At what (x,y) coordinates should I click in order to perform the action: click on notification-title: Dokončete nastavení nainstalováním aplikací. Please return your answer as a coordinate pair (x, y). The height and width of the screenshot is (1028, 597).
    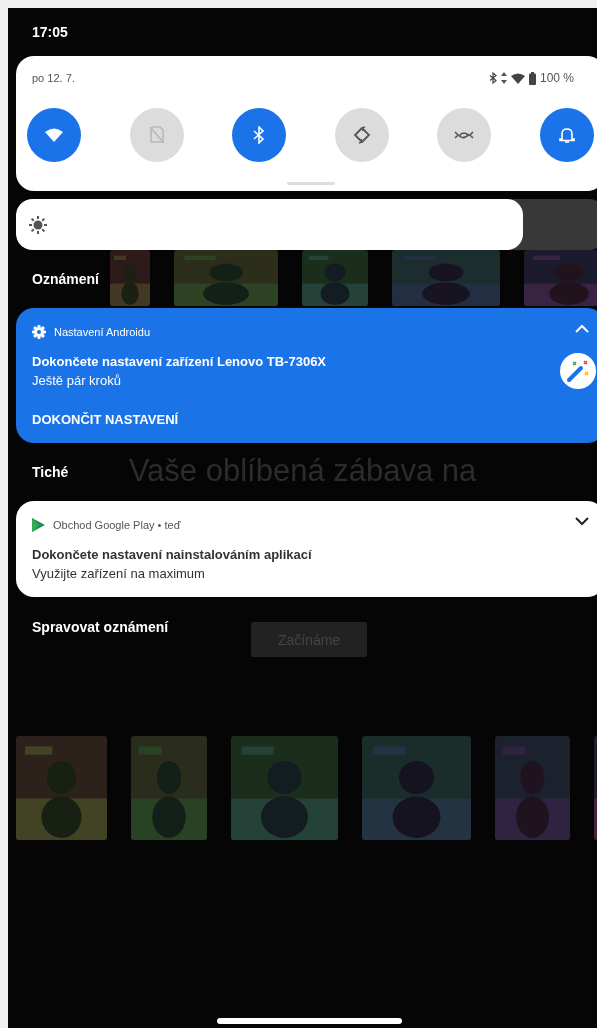
    Looking at the image, I should click on (172, 554).